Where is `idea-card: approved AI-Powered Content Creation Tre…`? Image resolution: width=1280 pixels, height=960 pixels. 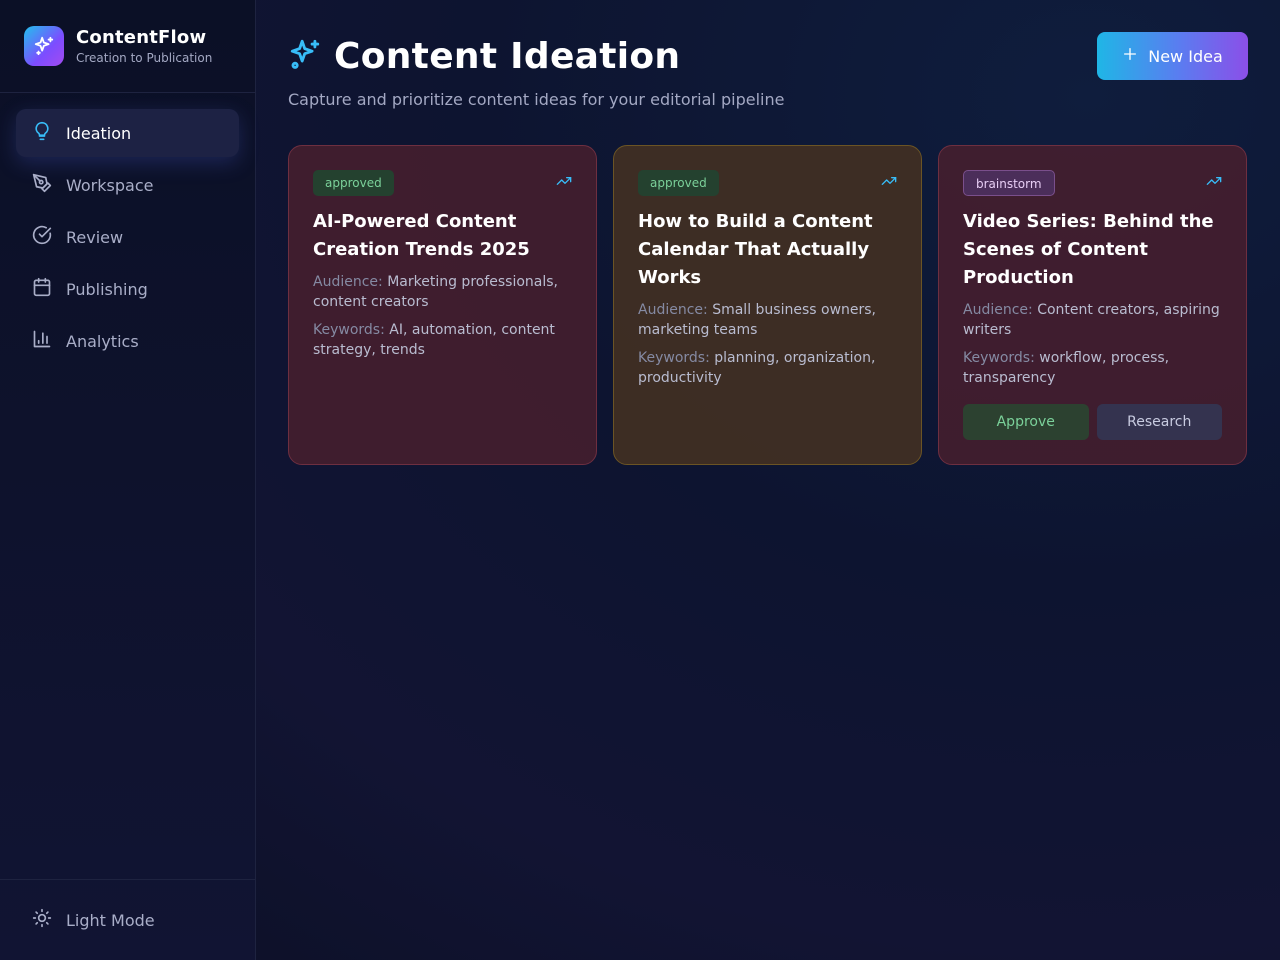
idea-card: approved AI-Powered Content Creation Tre… is located at coordinates (442, 305).